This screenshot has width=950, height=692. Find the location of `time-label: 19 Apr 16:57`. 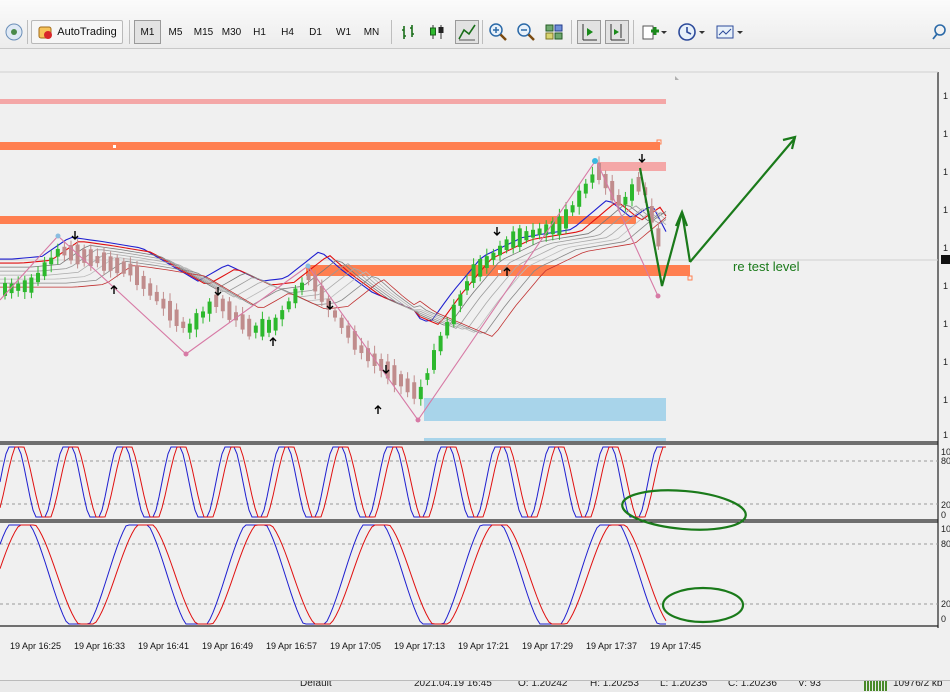

time-label: 19 Apr 16:57 is located at coordinates (292, 646).